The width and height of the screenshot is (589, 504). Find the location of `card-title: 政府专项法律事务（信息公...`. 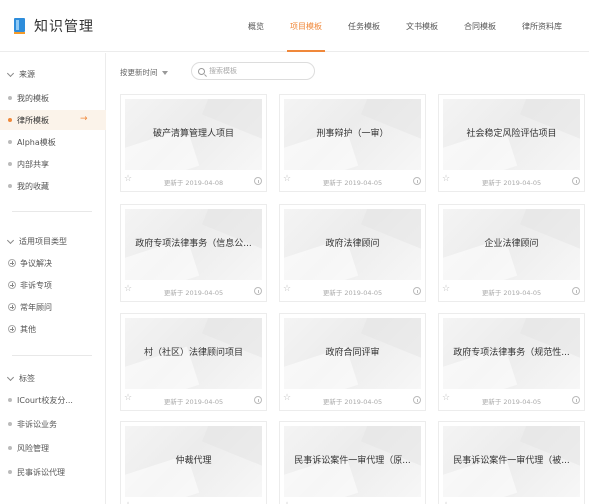

card-title: 政府专项法律事务（信息公... is located at coordinates (193, 244).